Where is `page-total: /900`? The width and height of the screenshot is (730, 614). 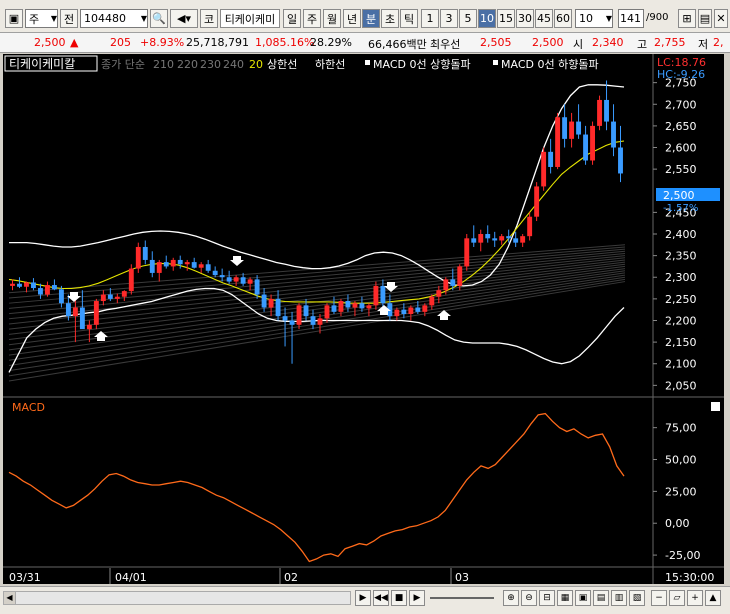 page-total: /900 is located at coordinates (657, 17).